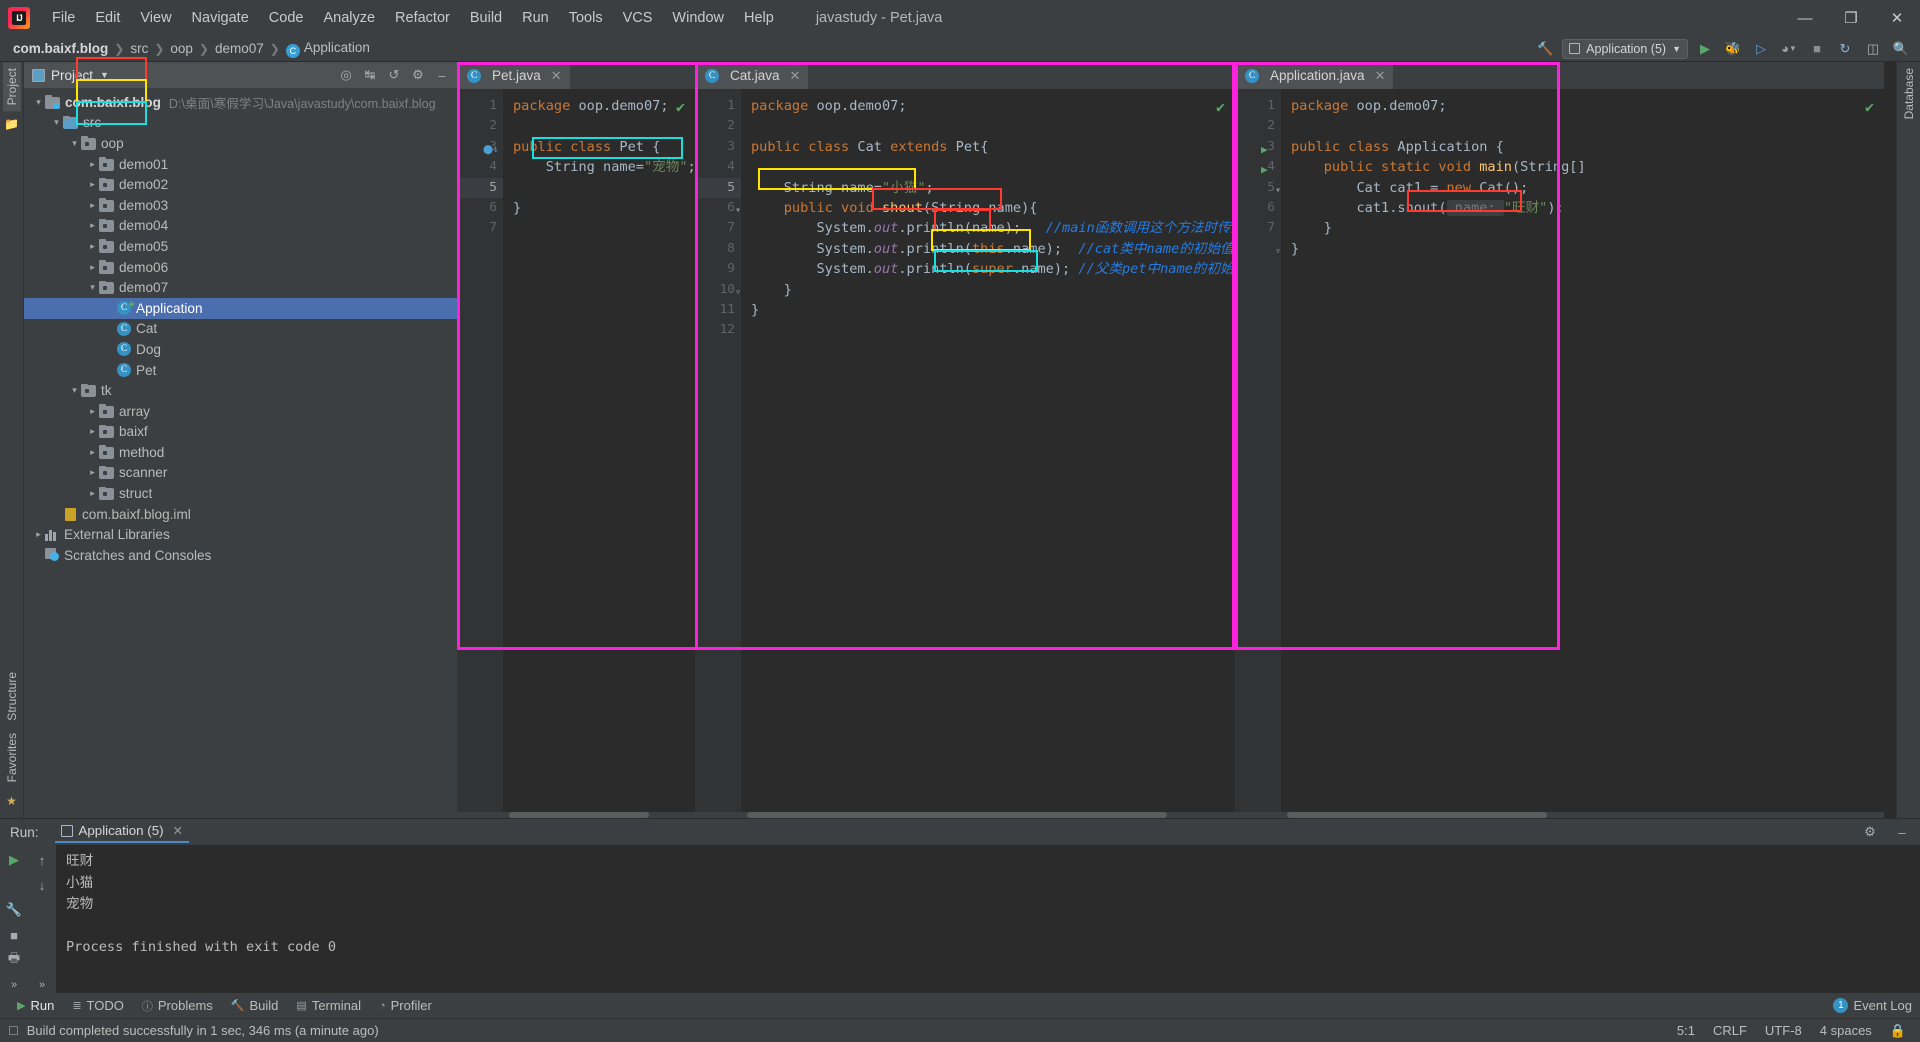 The image size is (1920, 1042). What do you see at coordinates (1705, 49) in the screenshot?
I see `run-icon: ▶` at bounding box center [1705, 49].